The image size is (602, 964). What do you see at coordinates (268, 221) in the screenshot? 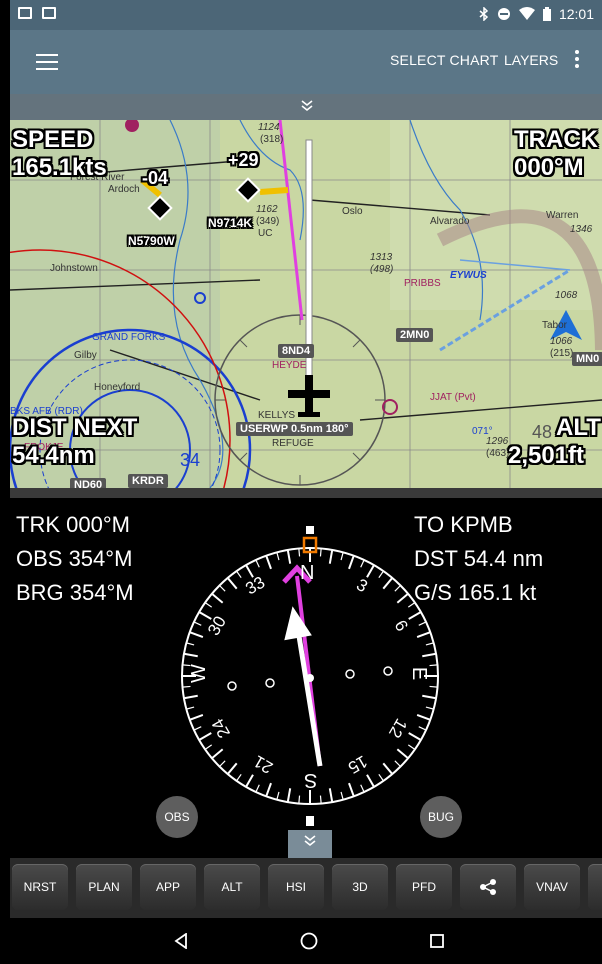
I see `map-label-elev-349: (349)` at bounding box center [268, 221].